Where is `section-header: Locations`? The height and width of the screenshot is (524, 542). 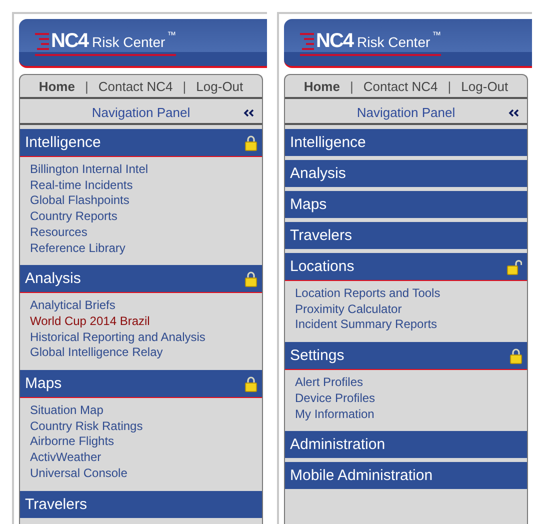 section-header: Locations is located at coordinates (406, 267).